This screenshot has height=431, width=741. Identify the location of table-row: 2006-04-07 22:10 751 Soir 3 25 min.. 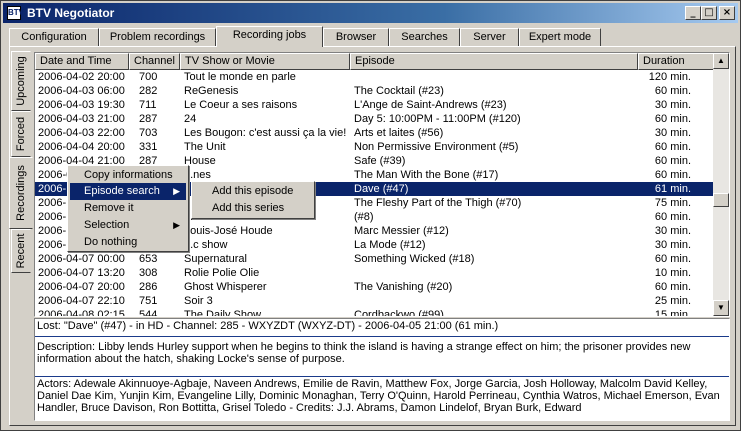
(374, 301).